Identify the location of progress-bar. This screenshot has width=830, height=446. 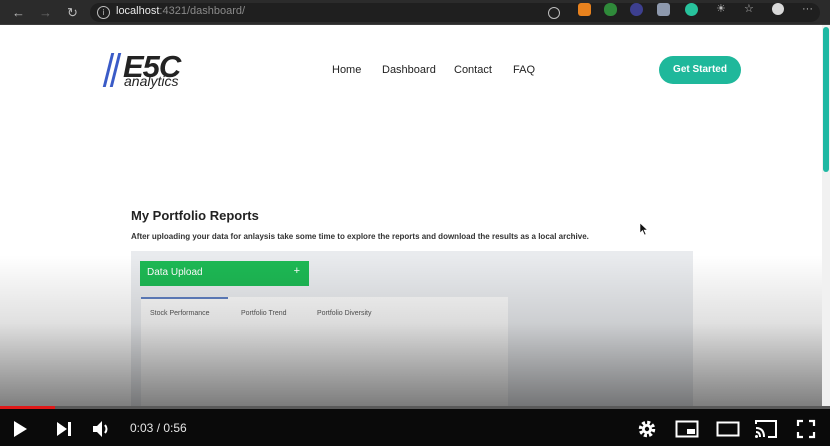
(415, 407).